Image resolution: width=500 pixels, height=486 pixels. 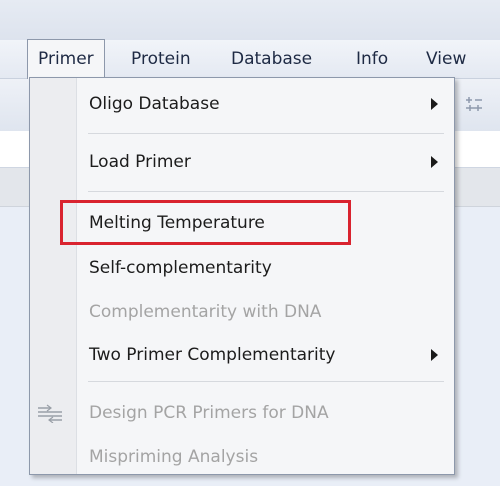 What do you see at coordinates (205, 222) in the screenshot?
I see `highlight-annotation-box` at bounding box center [205, 222].